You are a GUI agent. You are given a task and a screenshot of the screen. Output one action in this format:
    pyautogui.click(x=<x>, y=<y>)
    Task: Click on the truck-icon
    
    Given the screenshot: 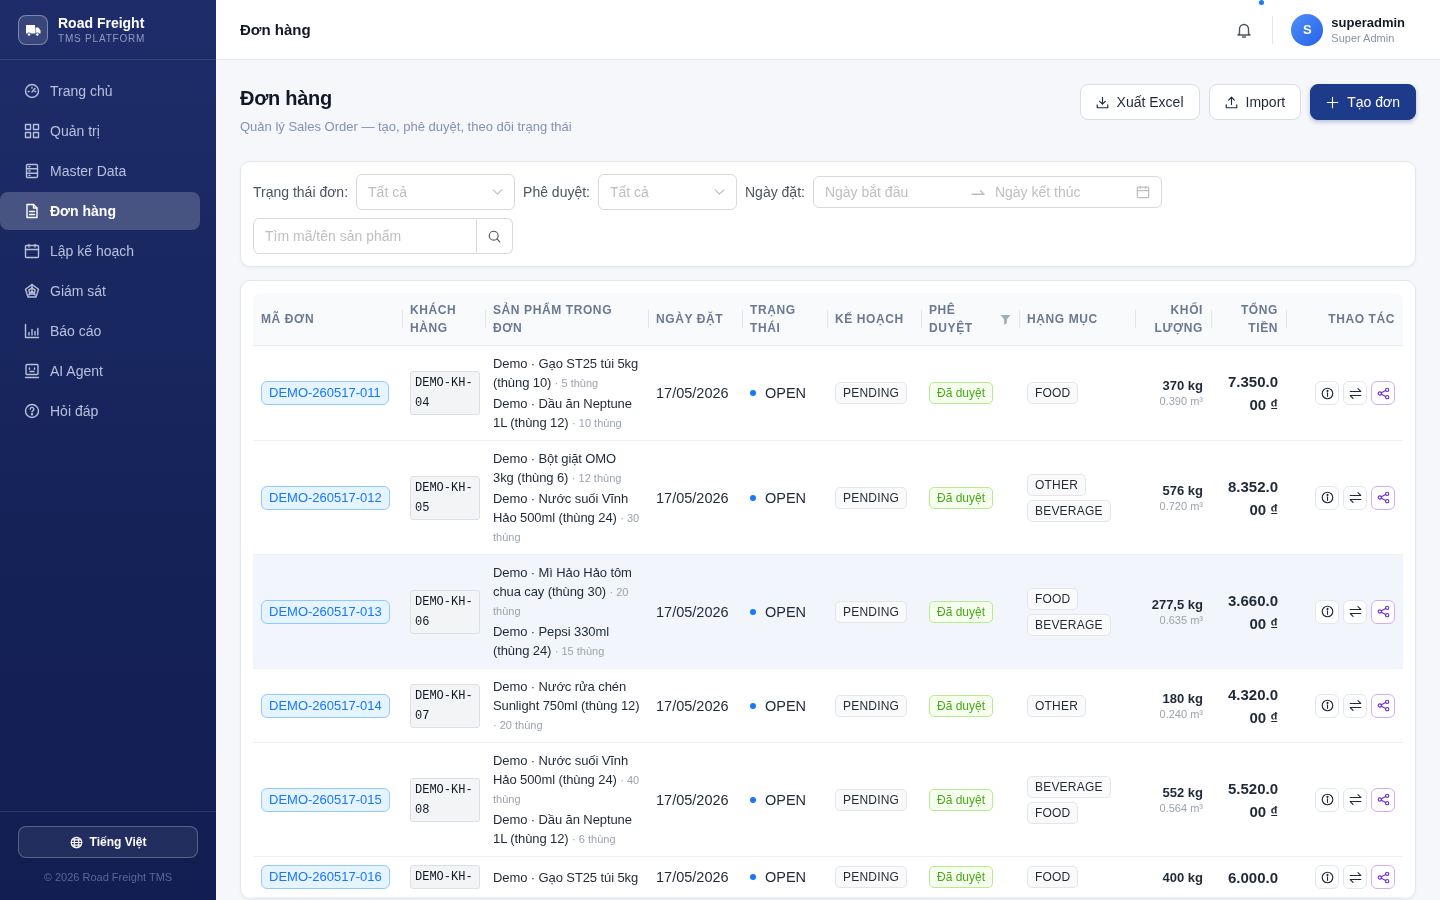 What is the action you would take?
    pyautogui.click(x=33, y=29)
    